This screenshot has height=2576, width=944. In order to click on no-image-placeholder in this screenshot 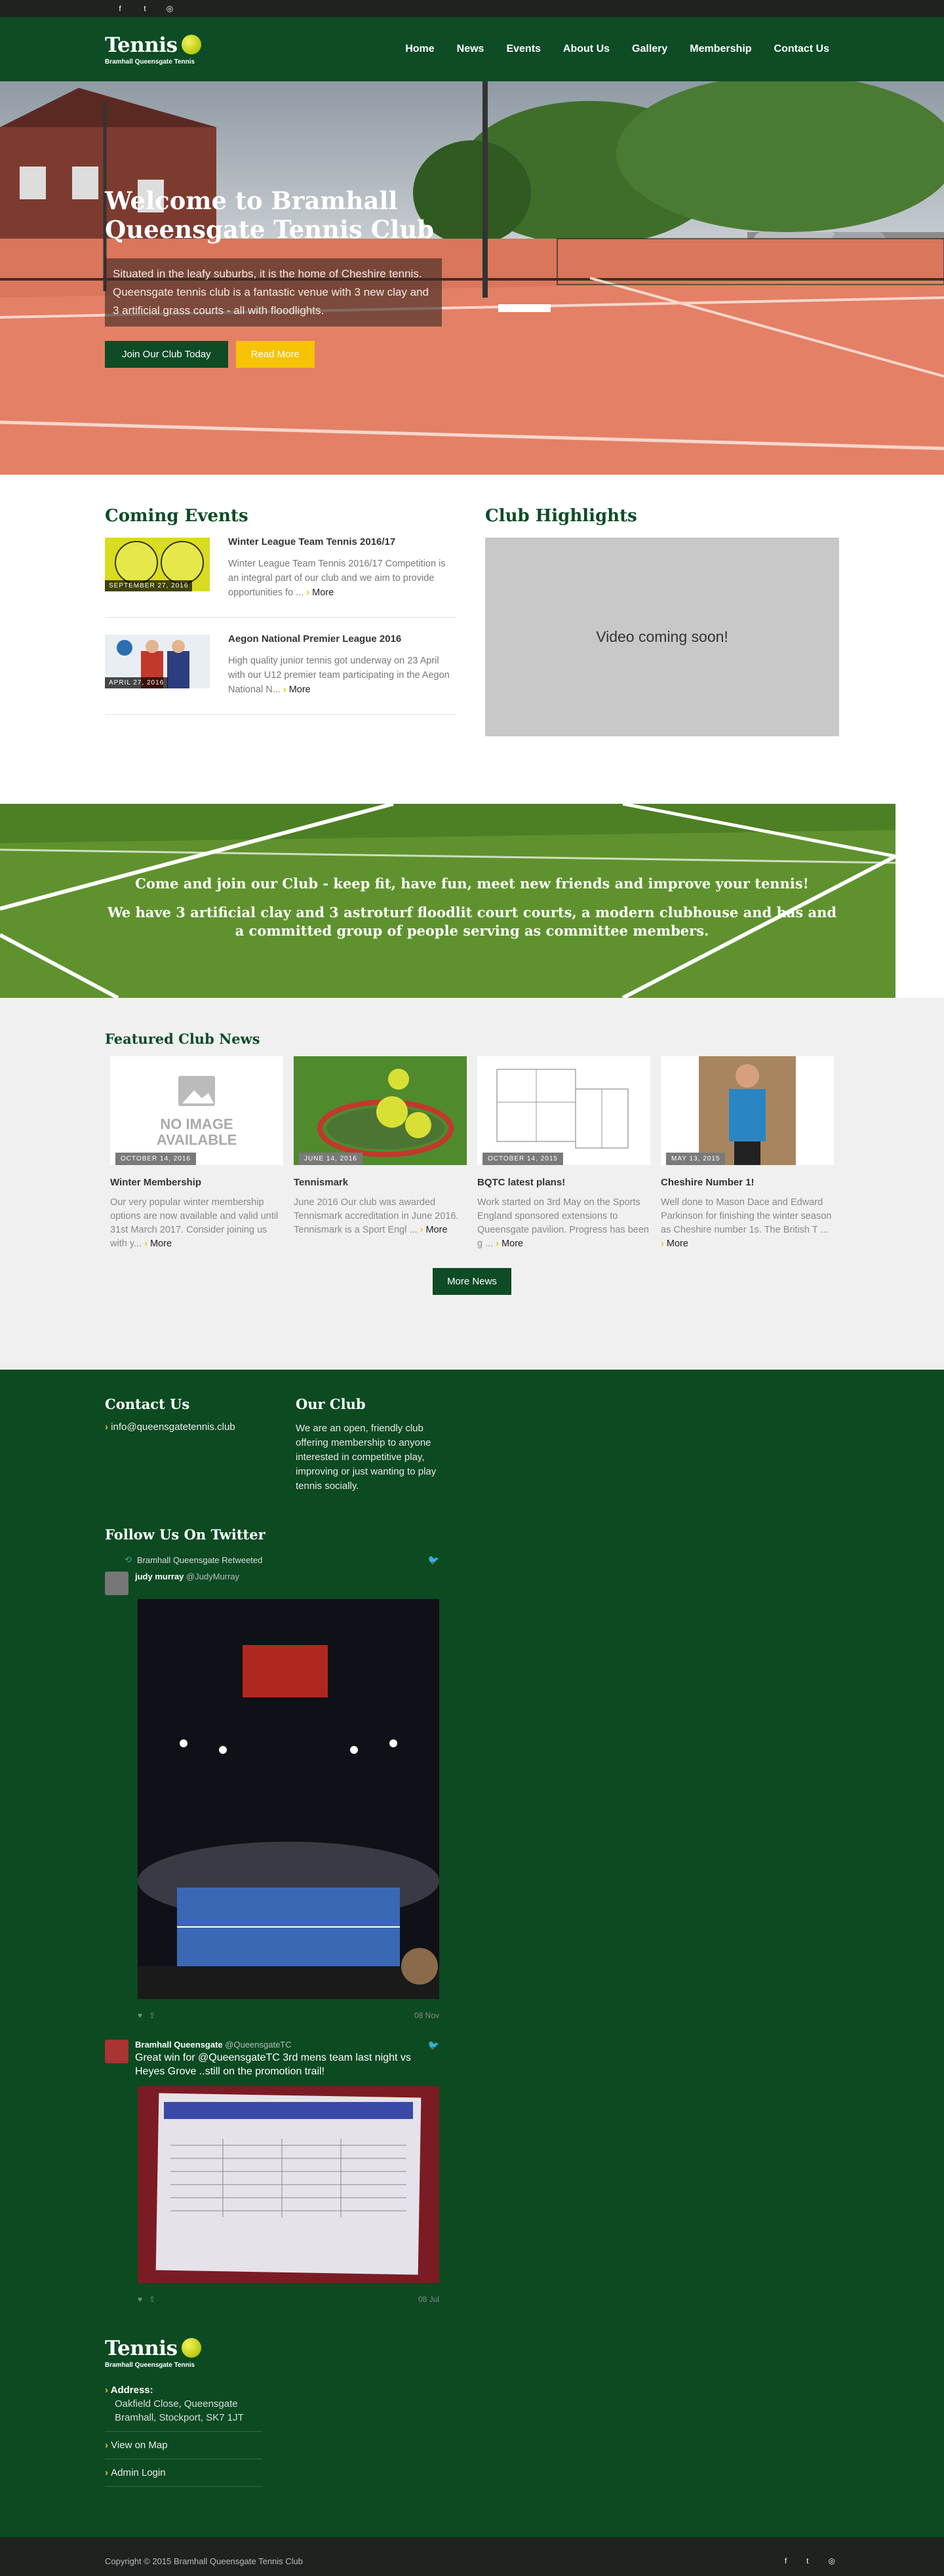, I will do `click(196, 1110)`.